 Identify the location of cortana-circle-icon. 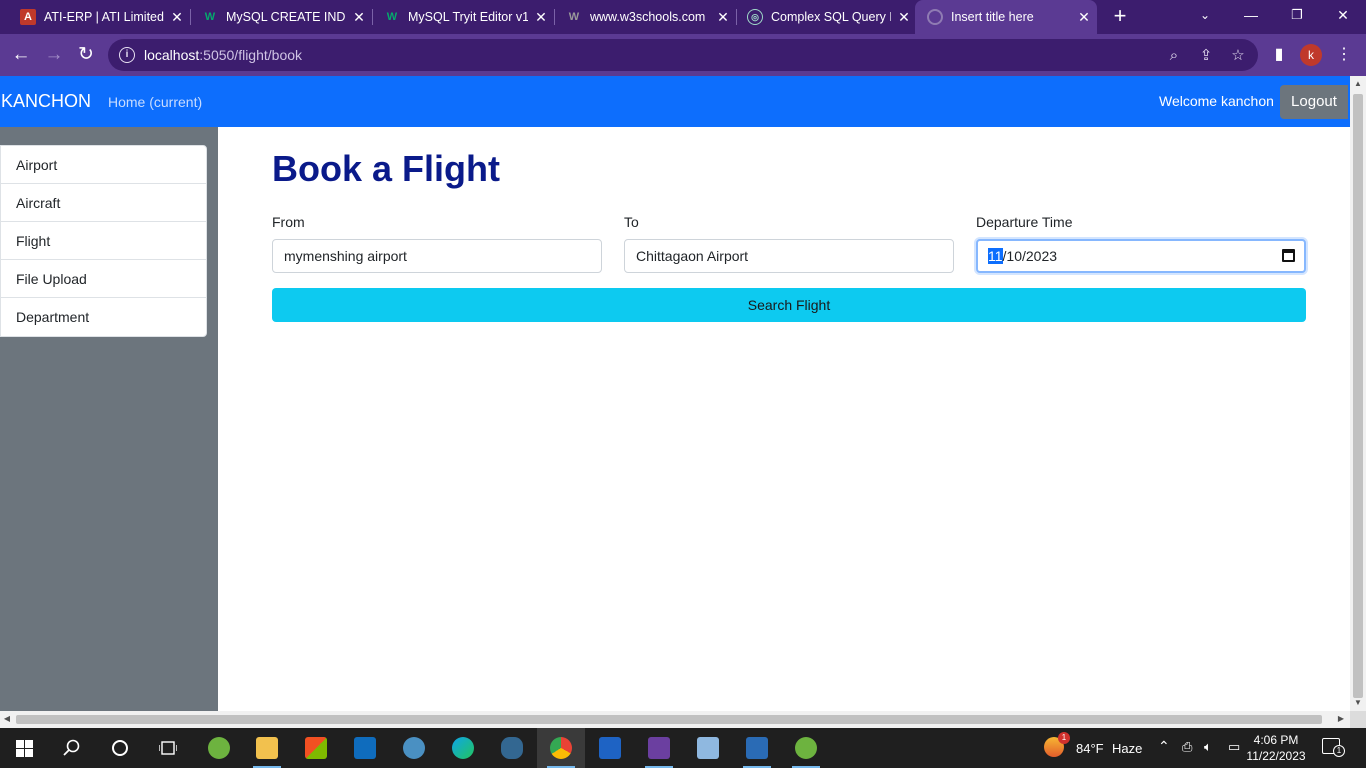
(120, 748).